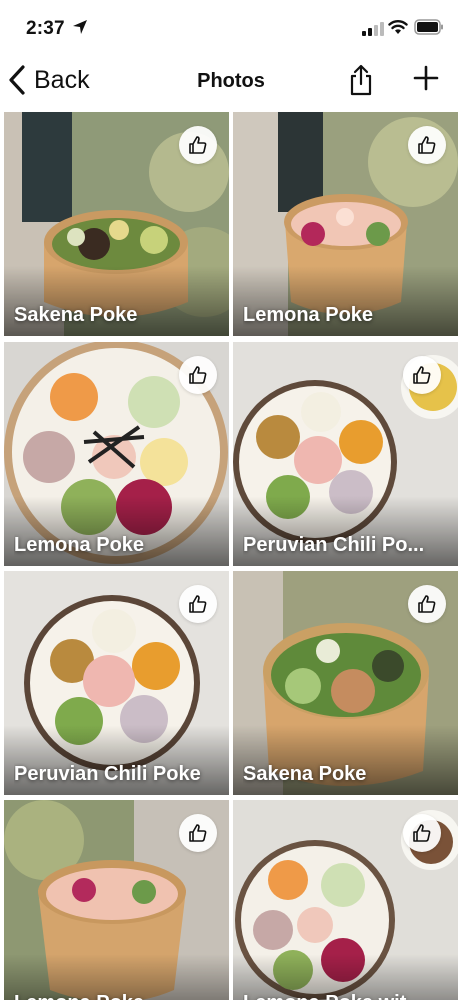 This screenshot has width=462, height=1000. I want to click on plus-icon, so click(426, 78).